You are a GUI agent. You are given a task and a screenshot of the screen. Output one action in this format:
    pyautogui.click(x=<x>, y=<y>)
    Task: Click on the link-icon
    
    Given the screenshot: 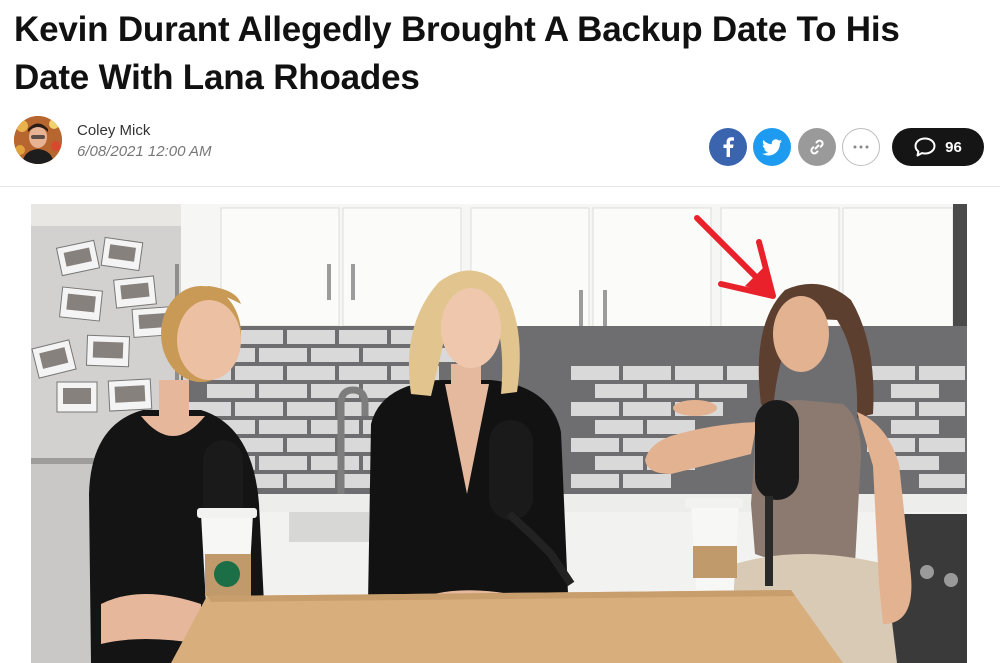 What is the action you would take?
    pyautogui.click(x=817, y=147)
    